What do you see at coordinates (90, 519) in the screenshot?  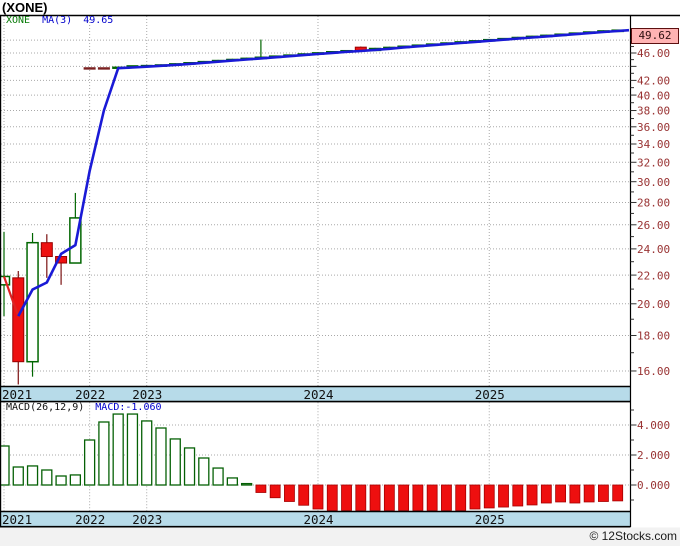 I see `year-label-bottom: 2022` at bounding box center [90, 519].